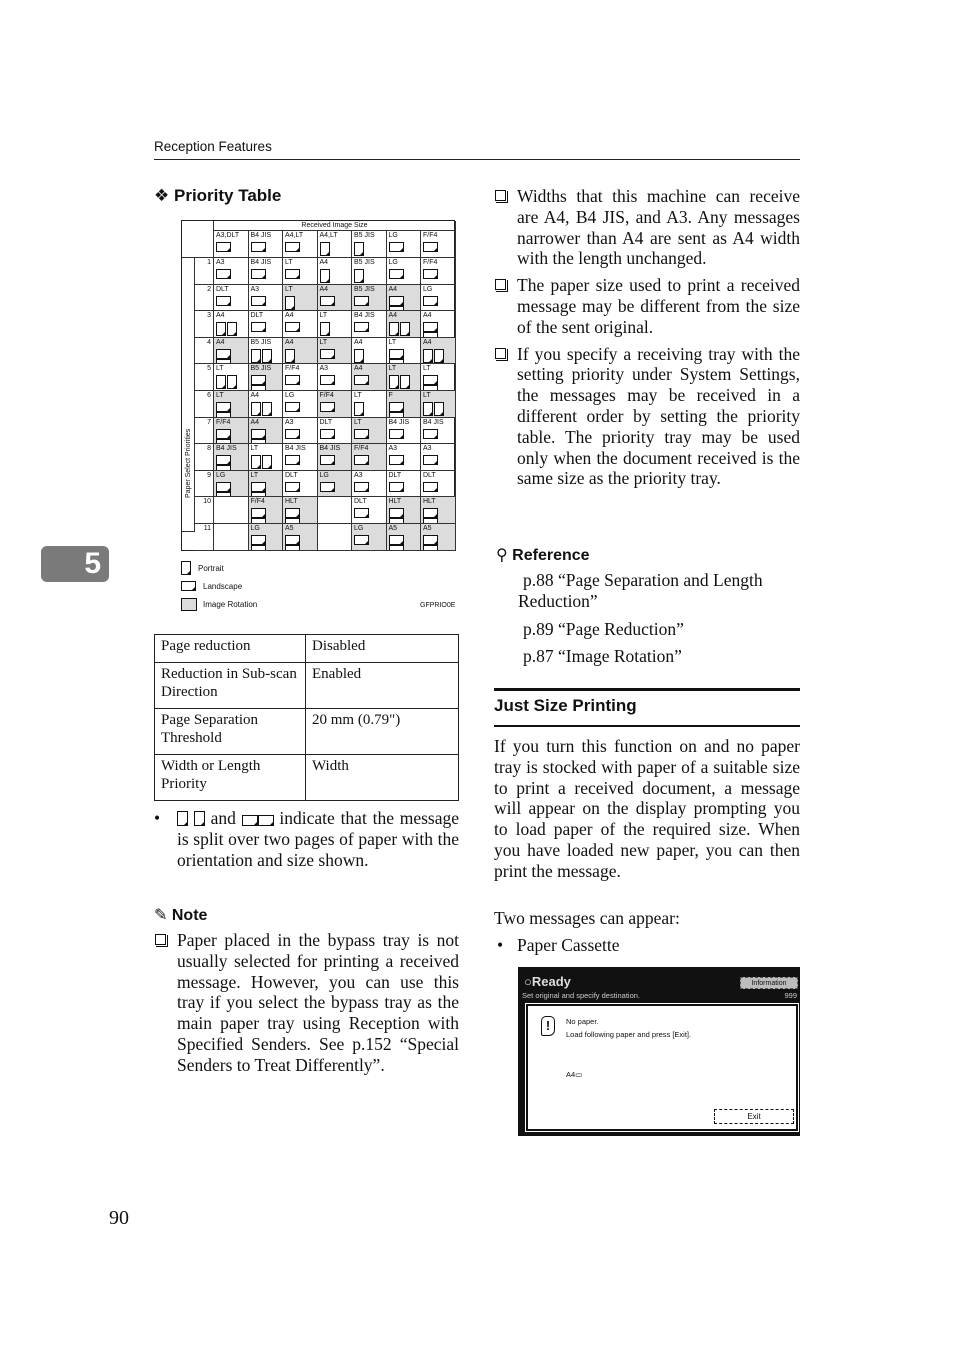 This screenshot has width=954, height=1351. Describe the element at coordinates (204, 510) in the screenshot. I see `priority-row-number: 10` at that location.